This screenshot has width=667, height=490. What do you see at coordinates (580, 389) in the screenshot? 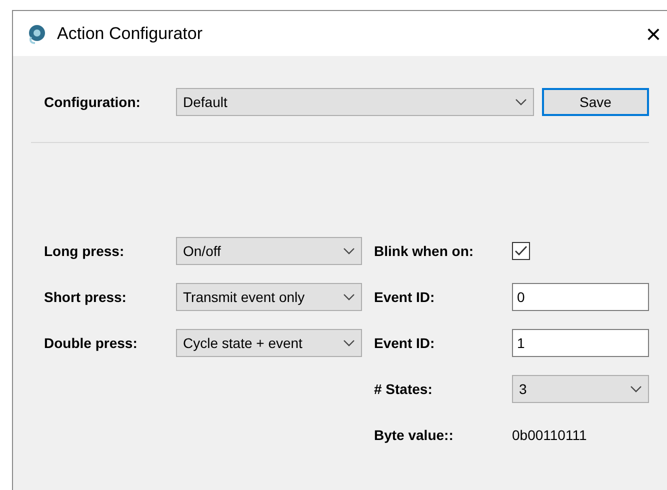
I see `dropdown: 3` at bounding box center [580, 389].